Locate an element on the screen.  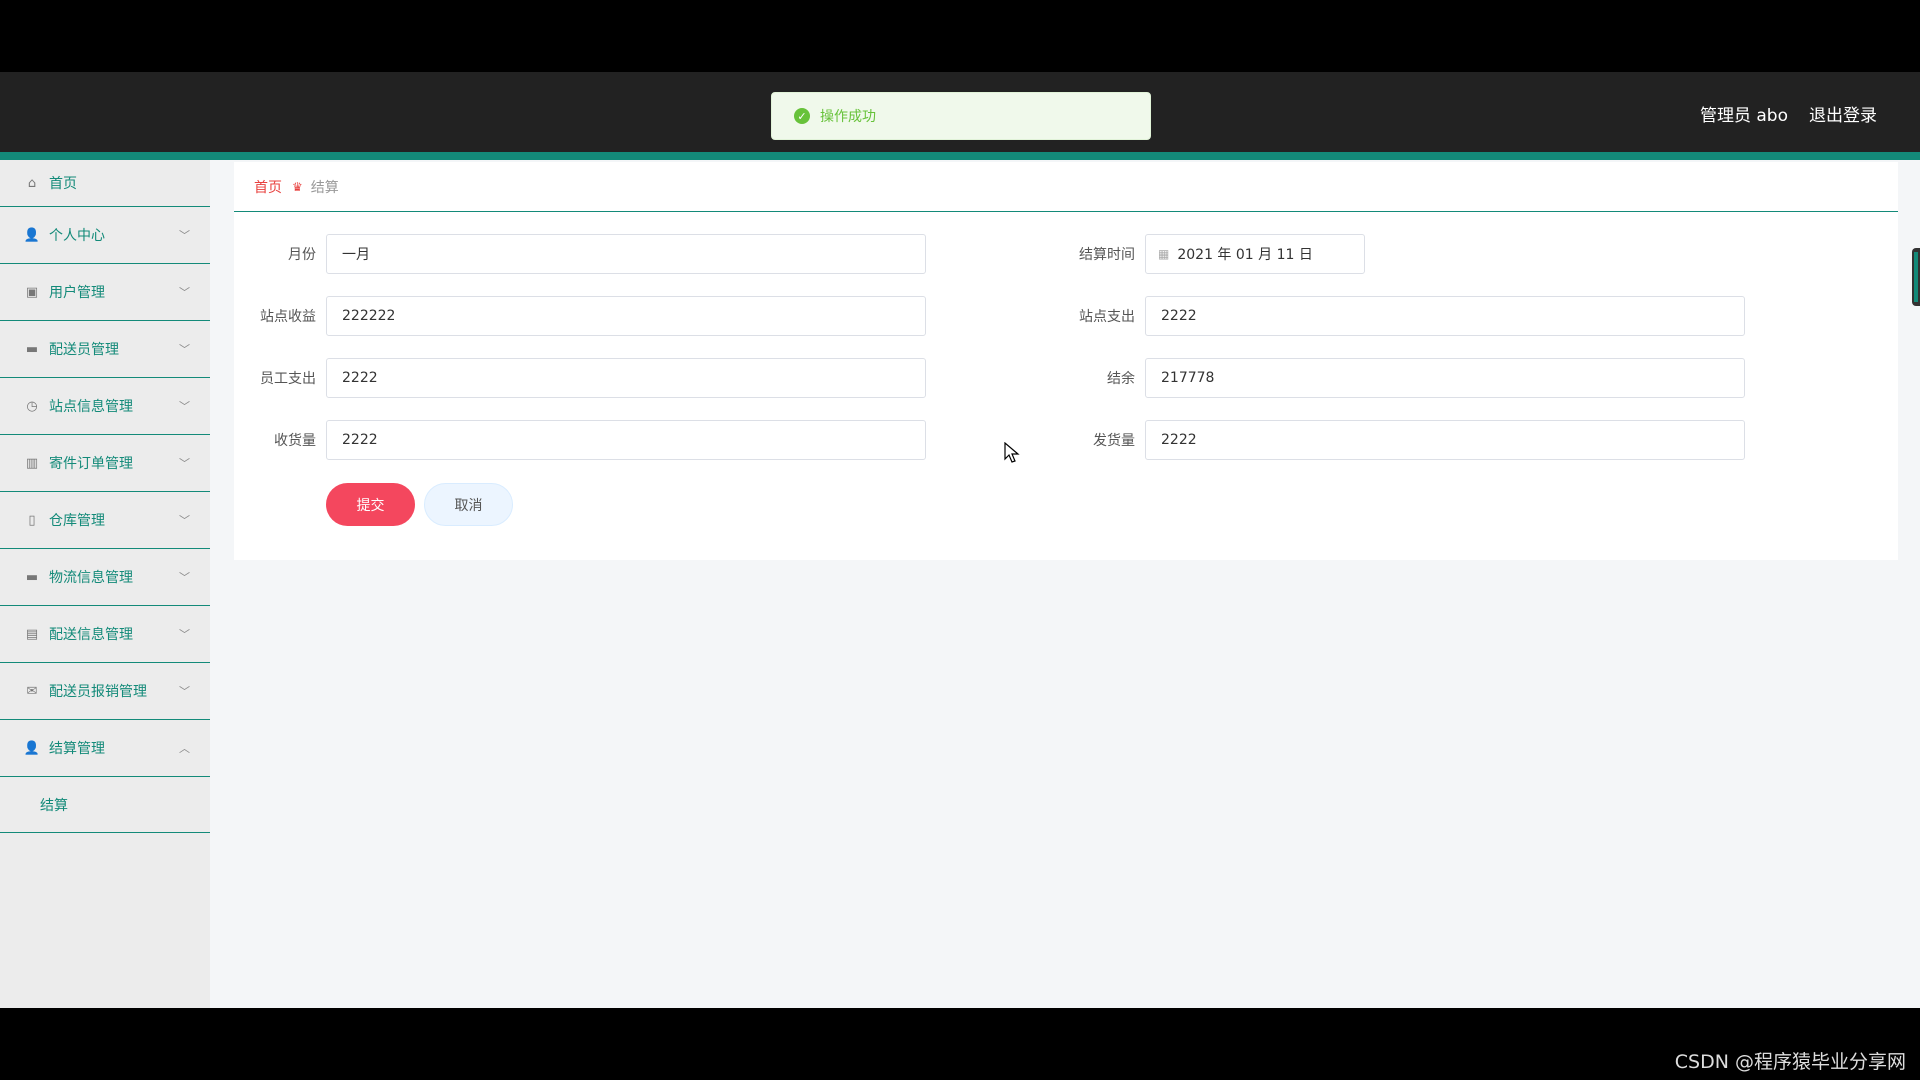
sidebar-item-courier-management: ▬ 配送员管理 ﹀ is located at coordinates (105, 349).